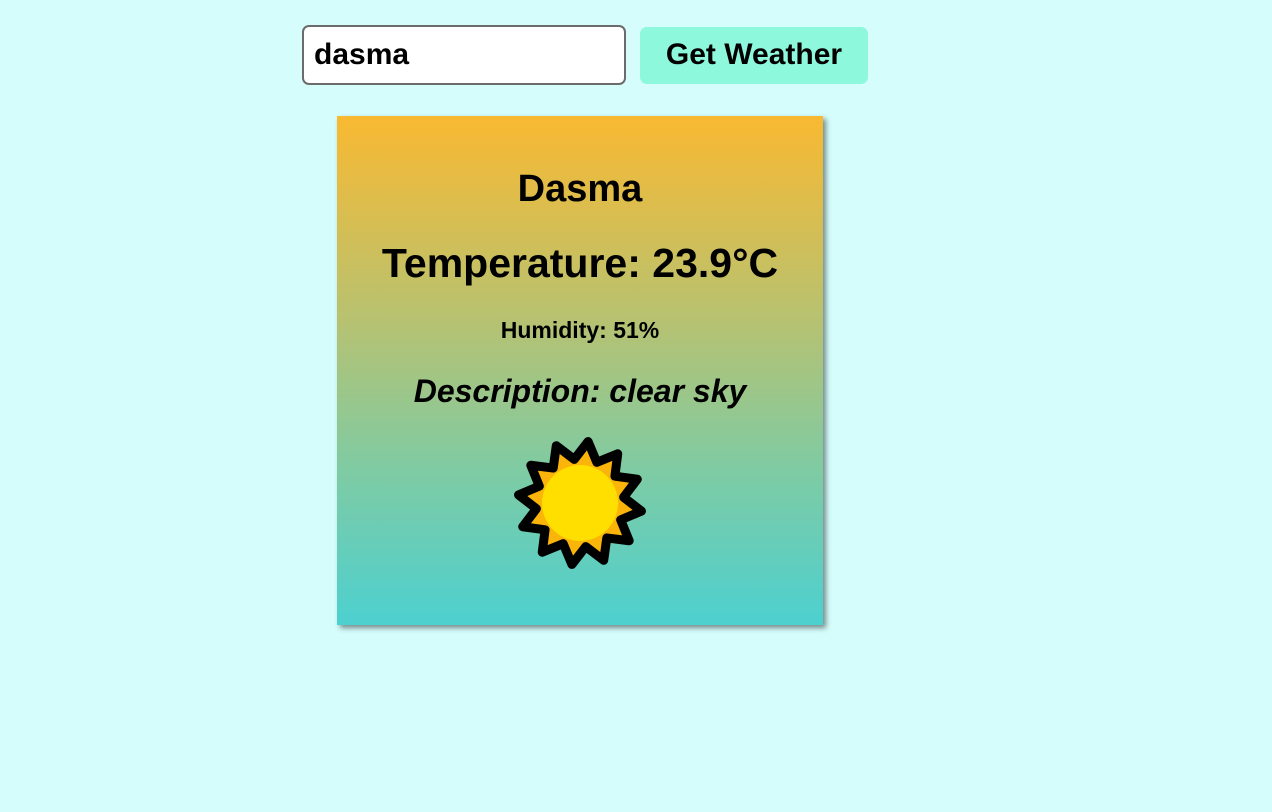  What do you see at coordinates (464, 55) in the screenshot?
I see `city-input` at bounding box center [464, 55].